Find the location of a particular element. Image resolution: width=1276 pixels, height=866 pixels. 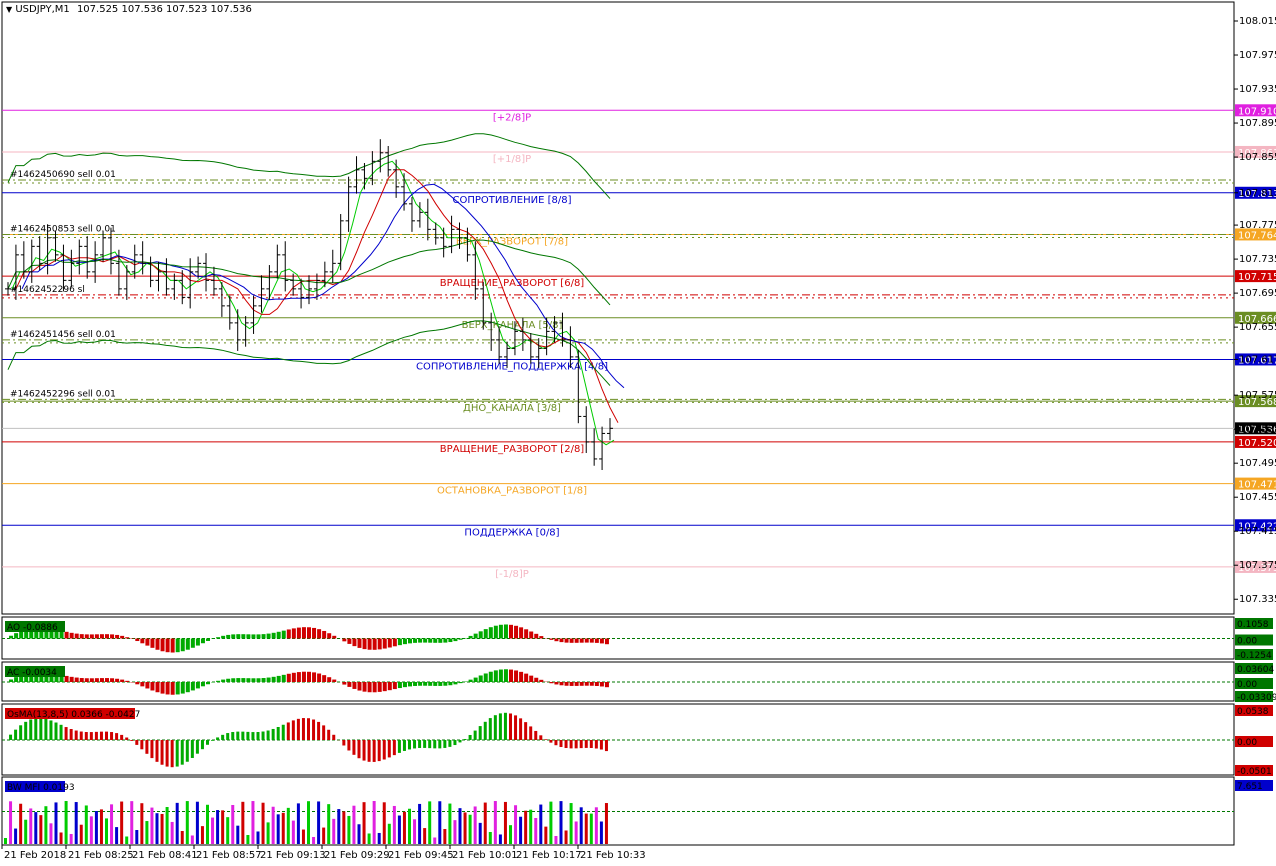

order-label: #1462451456 sell 0.01 is located at coordinates (63, 335).